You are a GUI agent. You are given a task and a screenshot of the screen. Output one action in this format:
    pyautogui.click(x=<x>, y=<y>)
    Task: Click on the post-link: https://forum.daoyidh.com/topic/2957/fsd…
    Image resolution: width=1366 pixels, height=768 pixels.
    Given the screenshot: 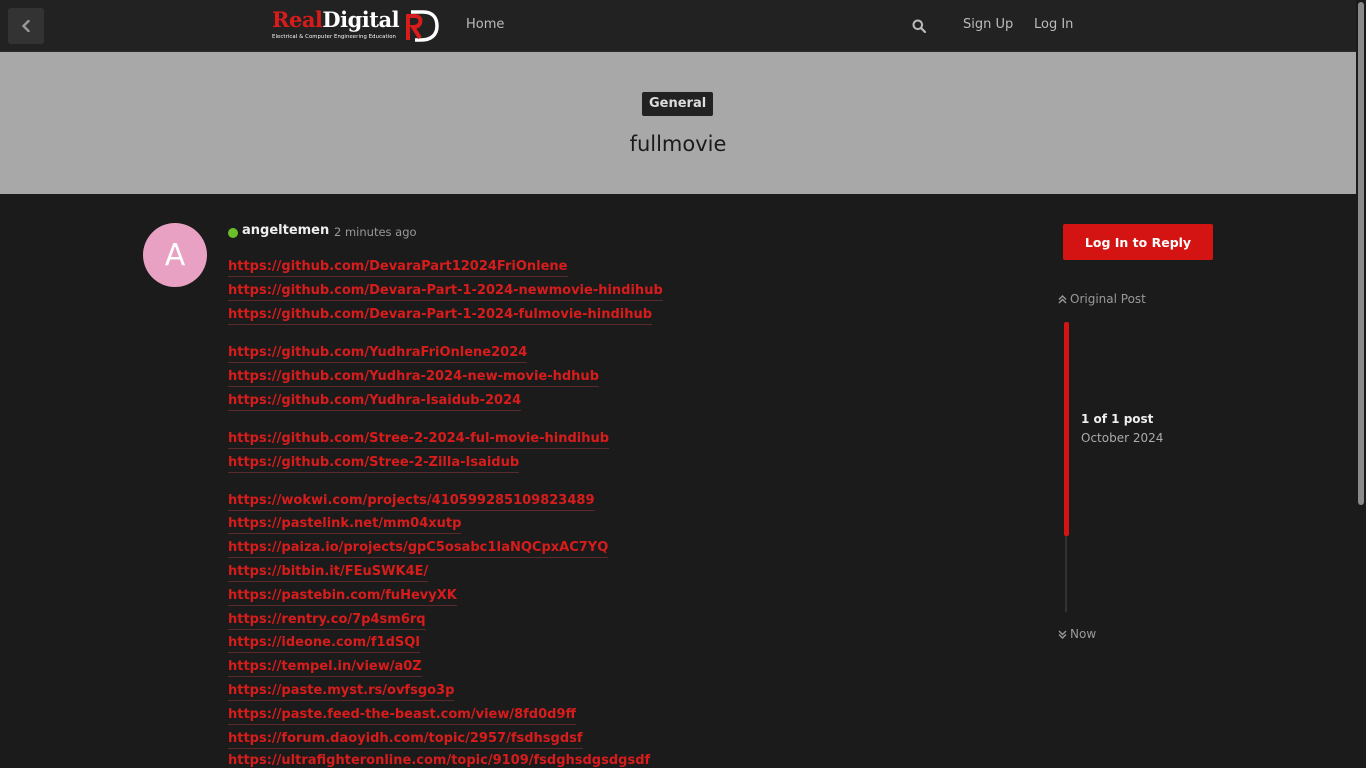 What is the action you would take?
    pyautogui.click(x=405, y=739)
    